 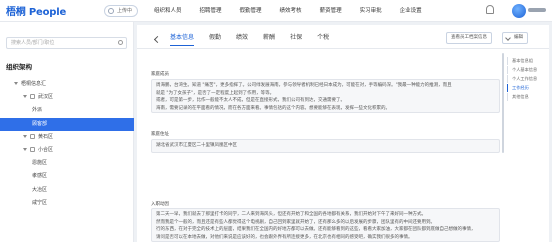 I want to click on tree-item-label: 大冶区, so click(x=40, y=189).